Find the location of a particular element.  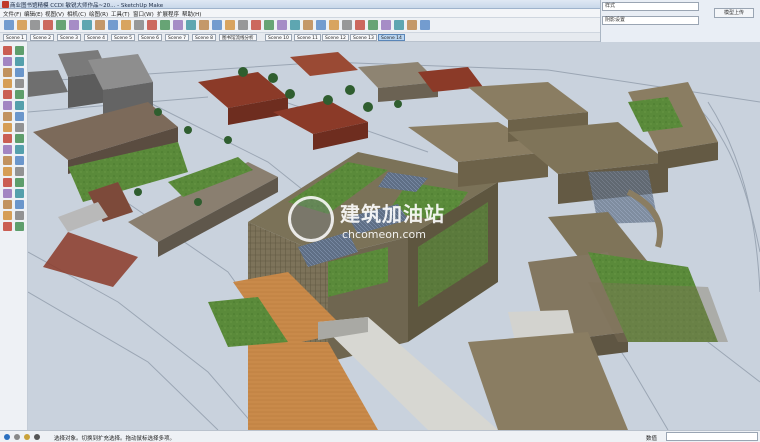

previous-view-icon is located at coordinates (19, 204).